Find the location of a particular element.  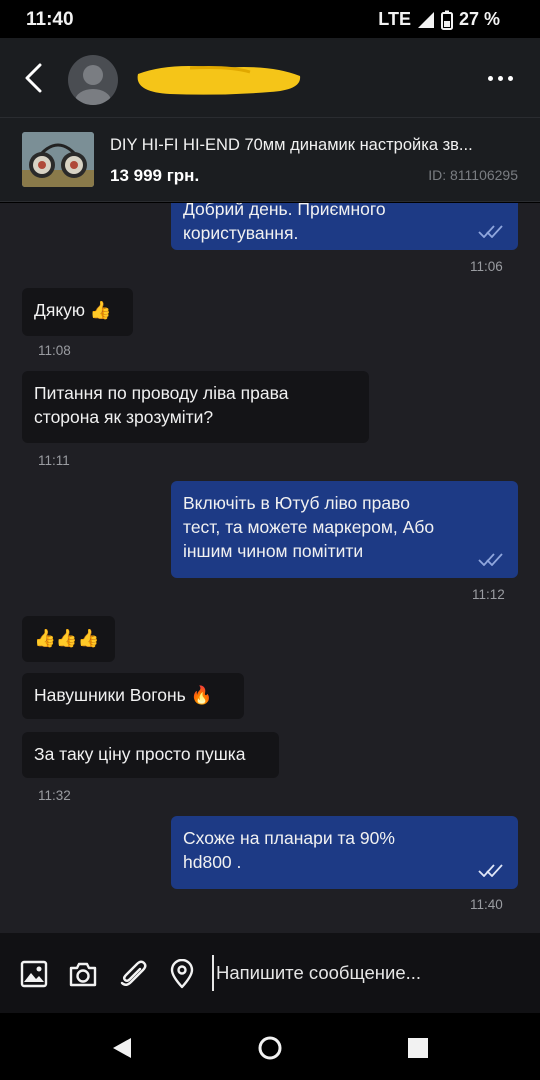

message-time: 11:40 is located at coordinates (486, 904).